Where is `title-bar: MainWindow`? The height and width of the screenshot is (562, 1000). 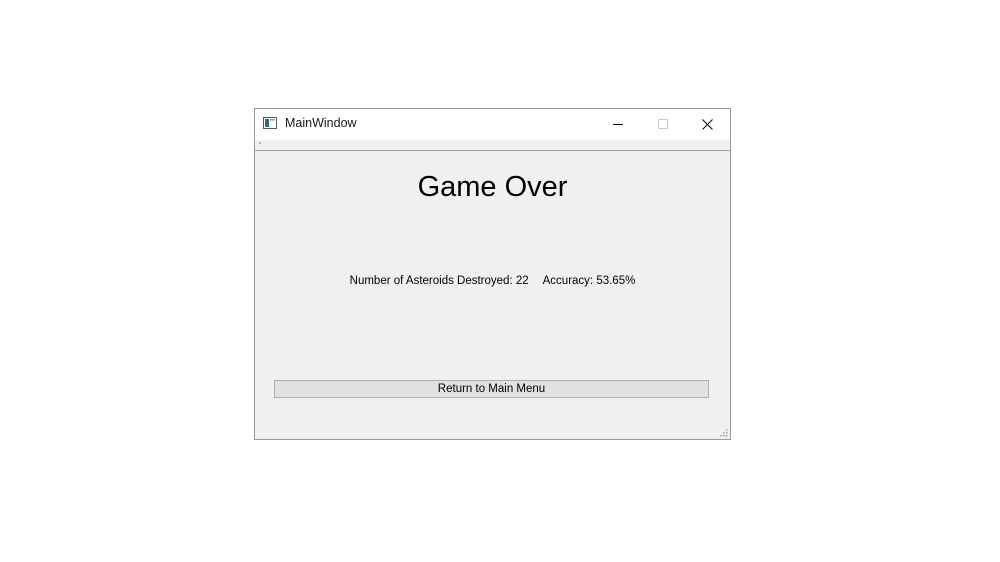 title-bar: MainWindow is located at coordinates (492, 124).